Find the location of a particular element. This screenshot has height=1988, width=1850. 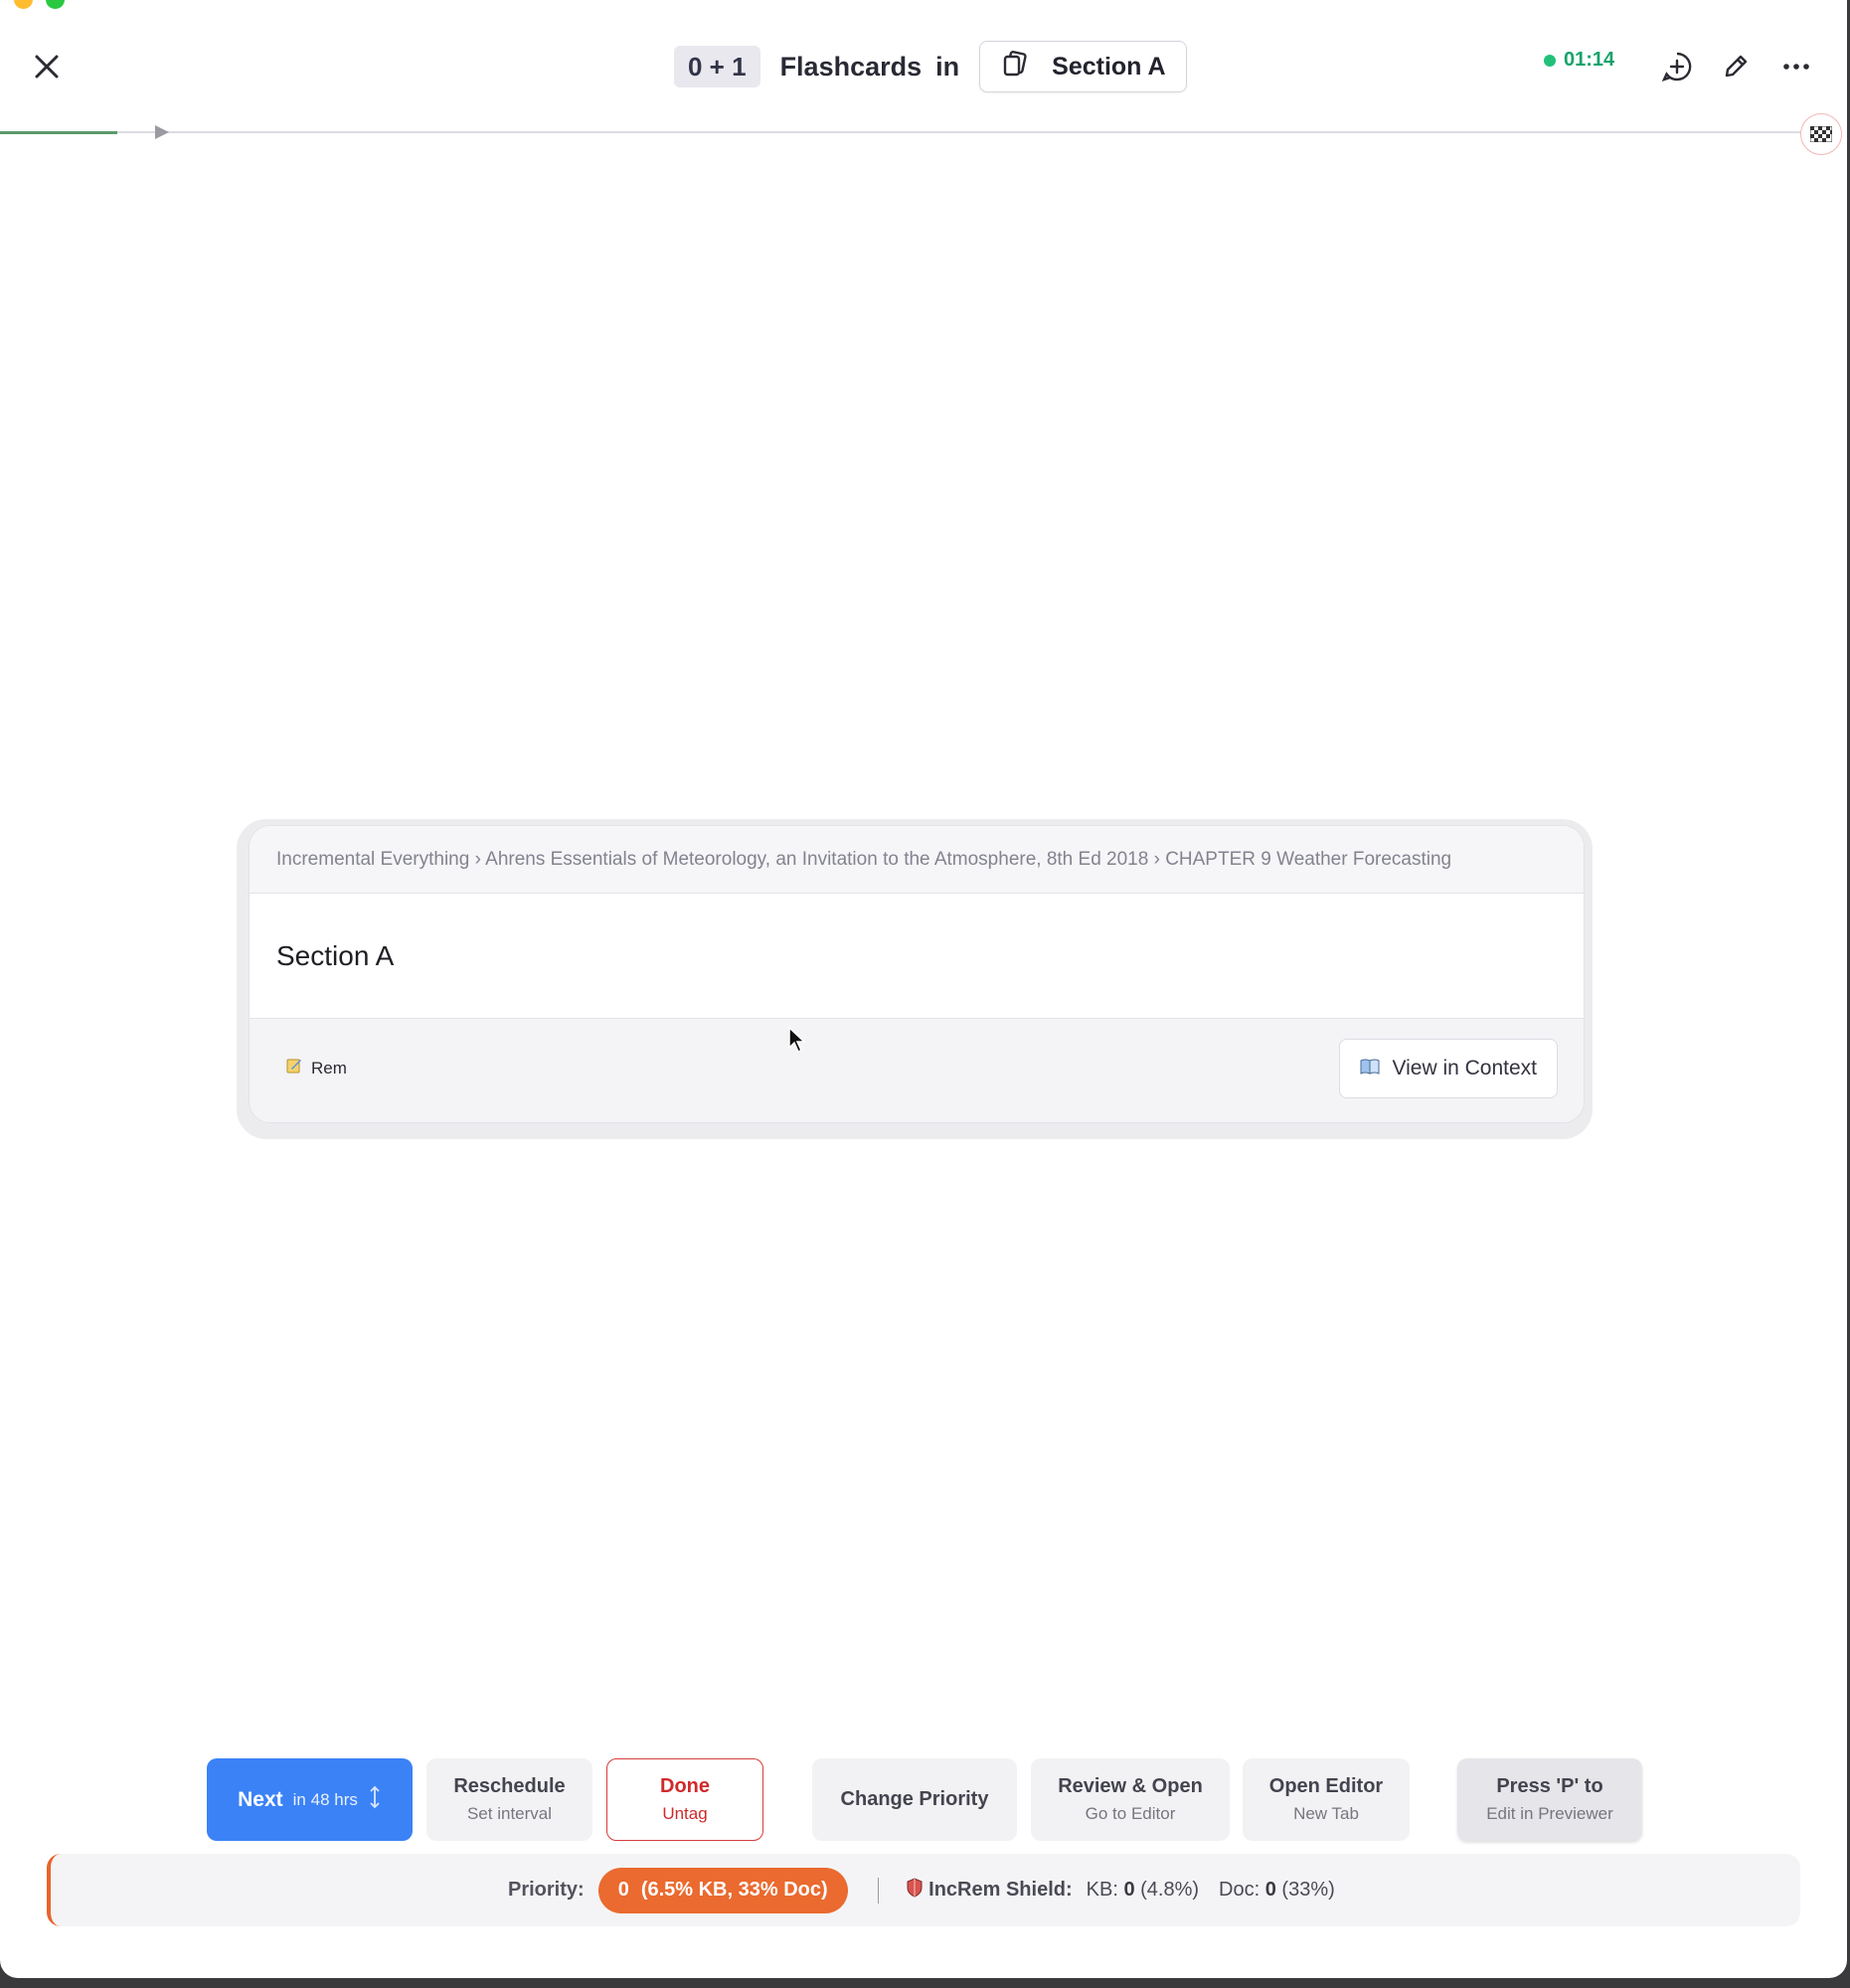

kb-stat: KB: 0 (4.8%) is located at coordinates (1143, 1890).